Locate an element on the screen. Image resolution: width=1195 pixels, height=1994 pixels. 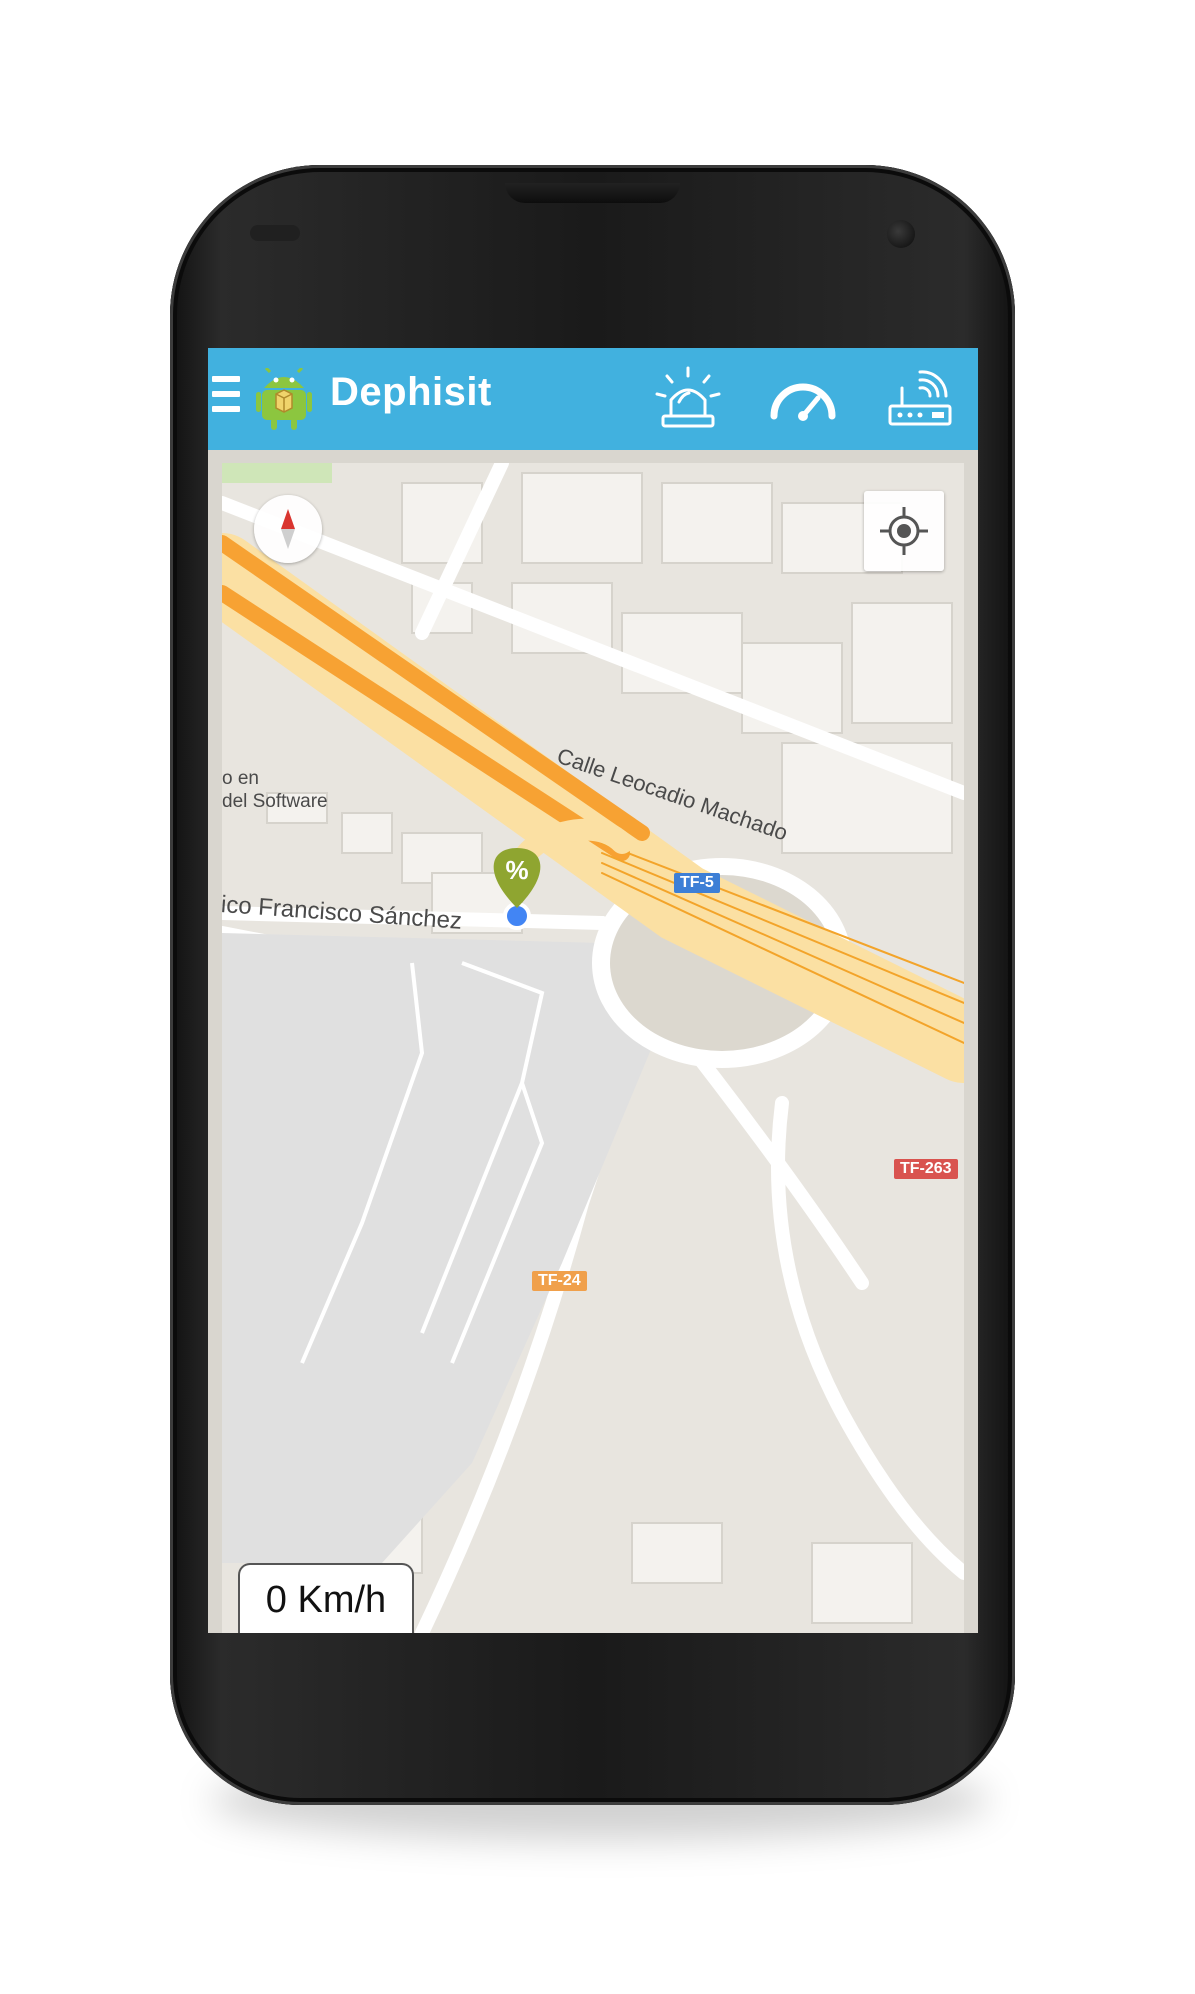
front-camera is located at coordinates (901, 234).